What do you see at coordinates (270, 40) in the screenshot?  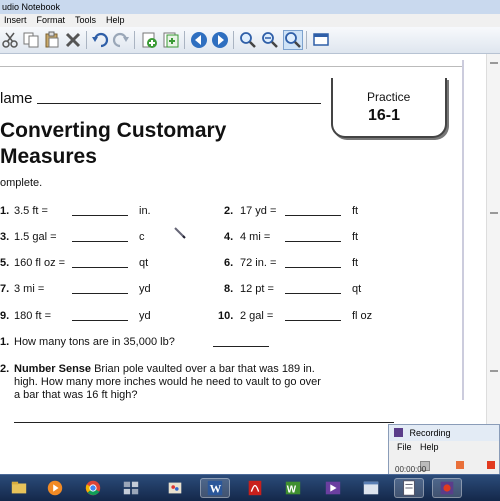 I see `zoom-out-icon` at bounding box center [270, 40].